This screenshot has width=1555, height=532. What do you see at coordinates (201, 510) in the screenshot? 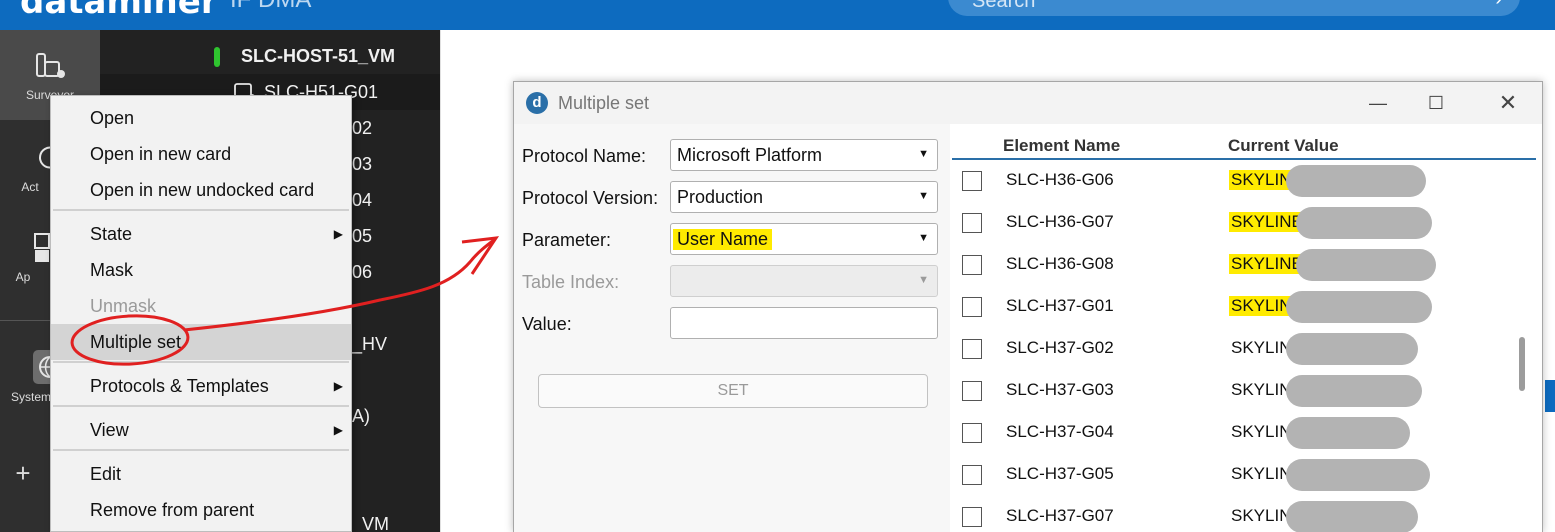
I see `menu-item-remove-from-parent: Remove from parent` at bounding box center [201, 510].